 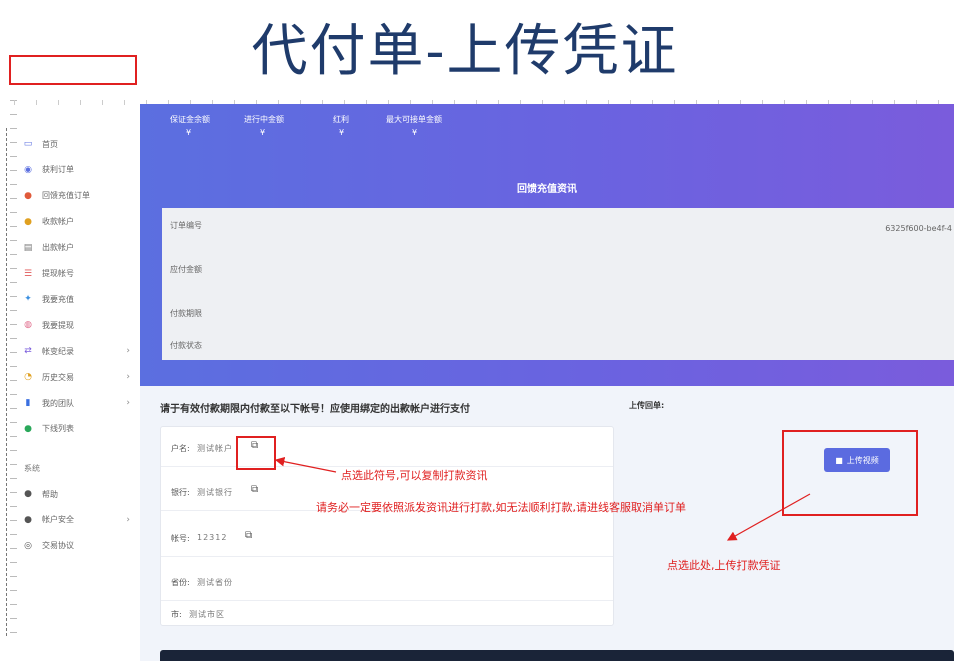 What do you see at coordinates (58, 546) in the screenshot?
I see `sidebar-item-label: 交易协议` at bounding box center [58, 546].